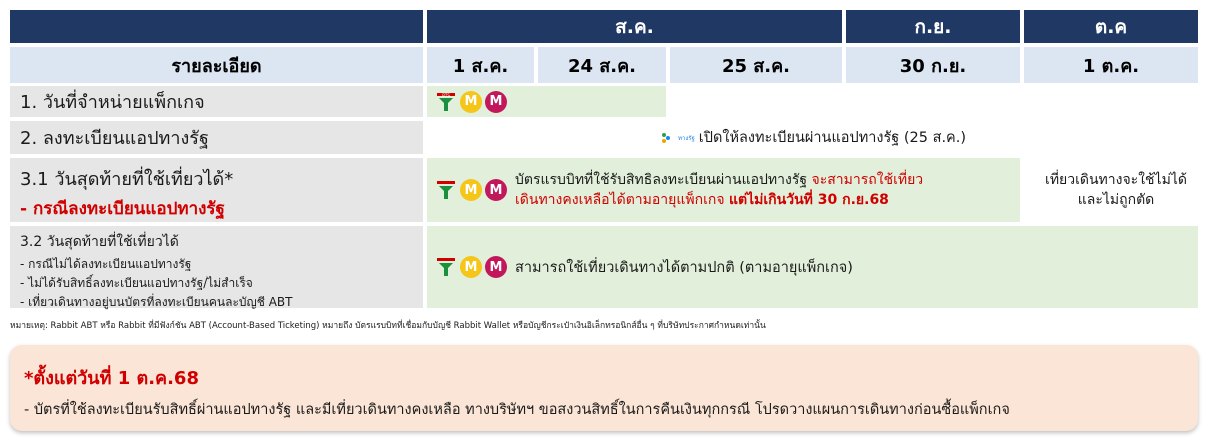 The width and height of the screenshot is (1208, 441). I want to click on row-last-day-registered-condition: - กรณีลงทะเบียนแอปทางรัฐ, so click(122, 209).